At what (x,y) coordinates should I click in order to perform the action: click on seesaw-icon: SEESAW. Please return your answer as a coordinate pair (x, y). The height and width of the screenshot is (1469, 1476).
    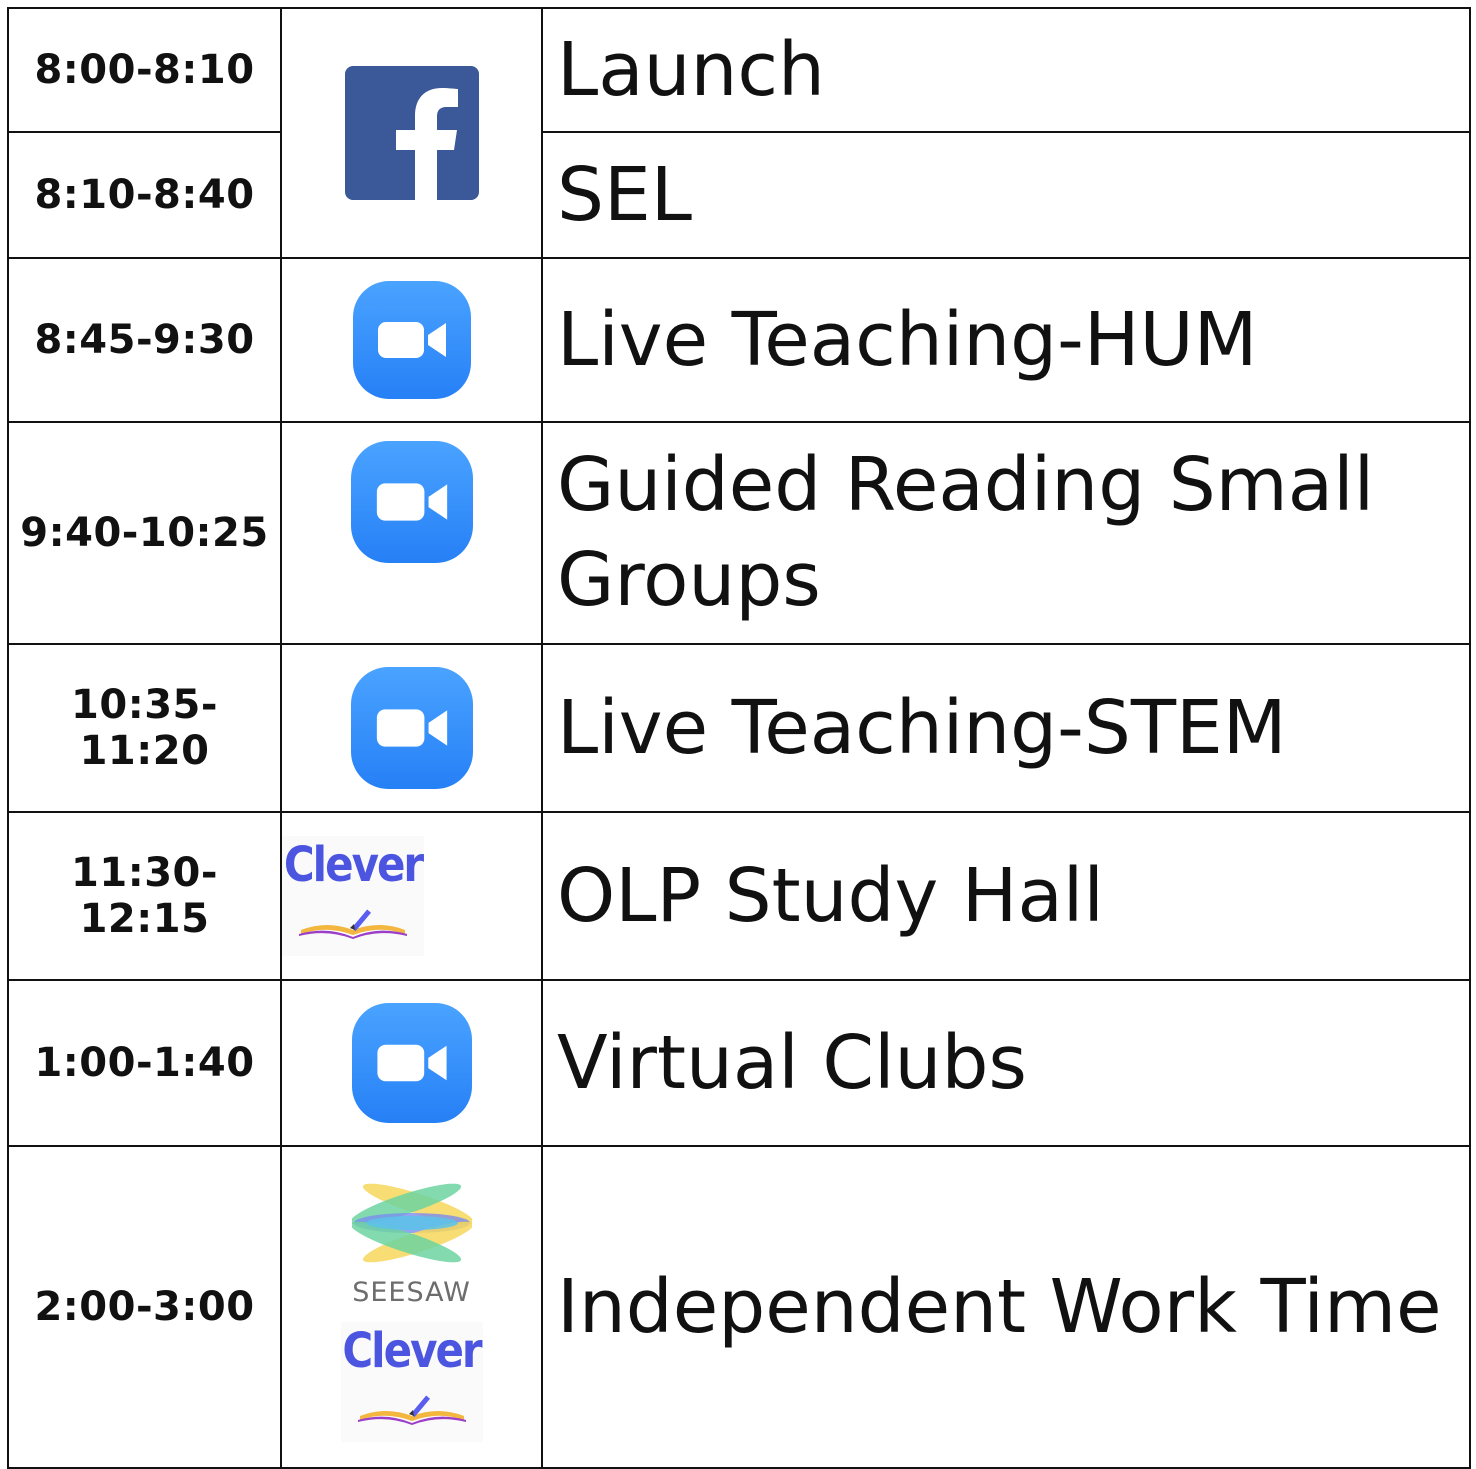
    Looking at the image, I should click on (411, 1240).